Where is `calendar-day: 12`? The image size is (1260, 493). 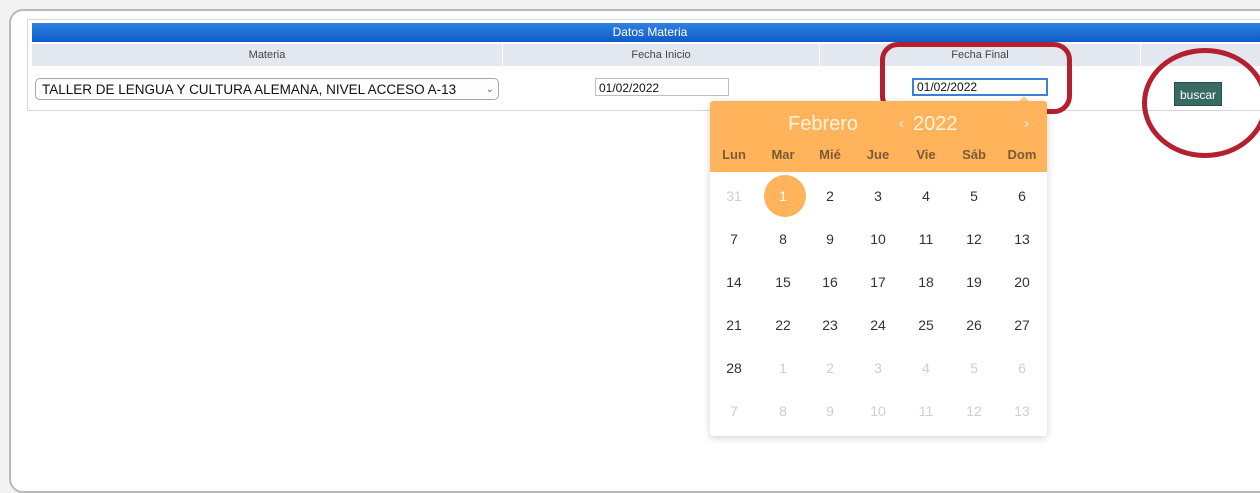
calendar-day: 12 is located at coordinates (974, 239).